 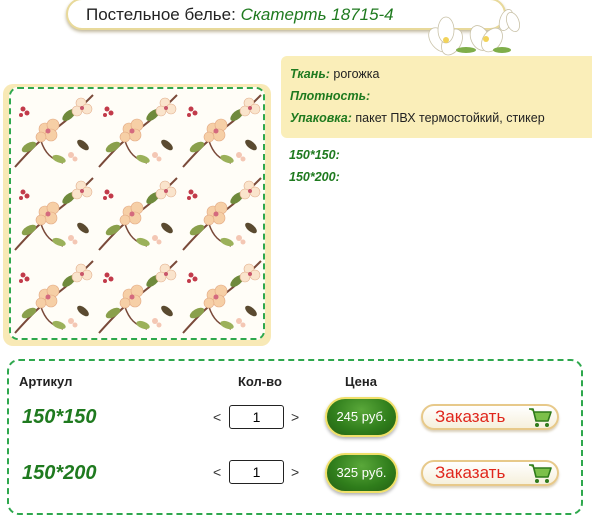 I want to click on spec-fabric: Ткань: рогожка, so click(x=334, y=74).